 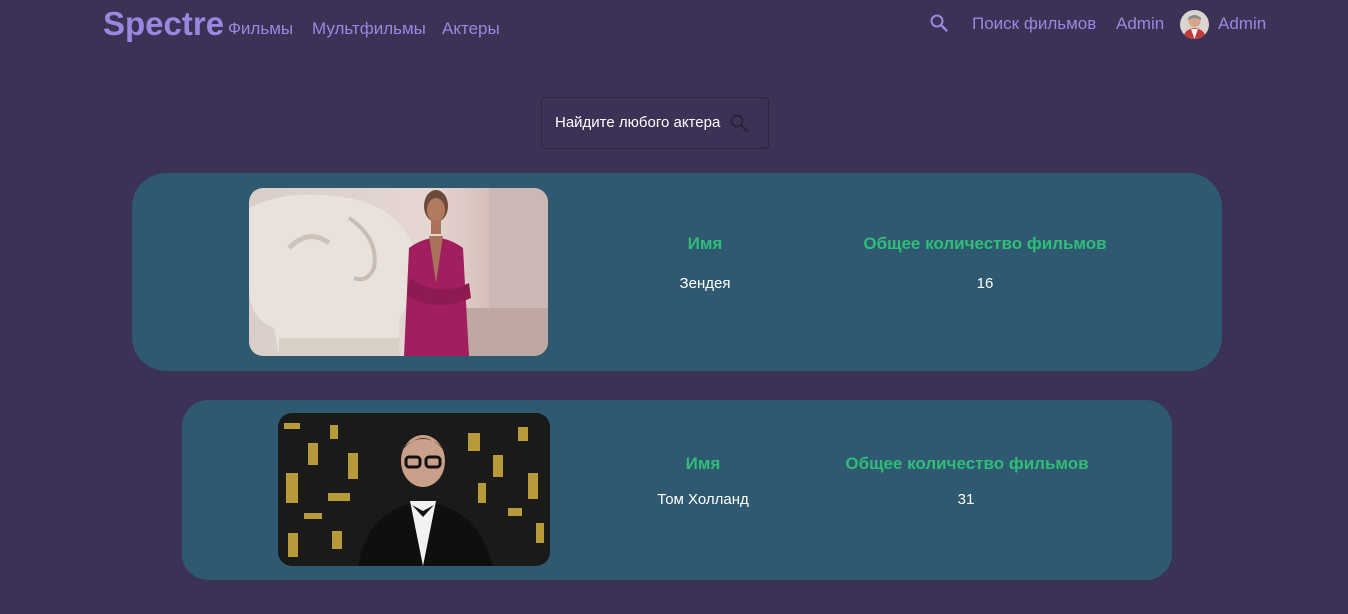 What do you see at coordinates (705, 283) in the screenshot?
I see `actor-name: Зендея` at bounding box center [705, 283].